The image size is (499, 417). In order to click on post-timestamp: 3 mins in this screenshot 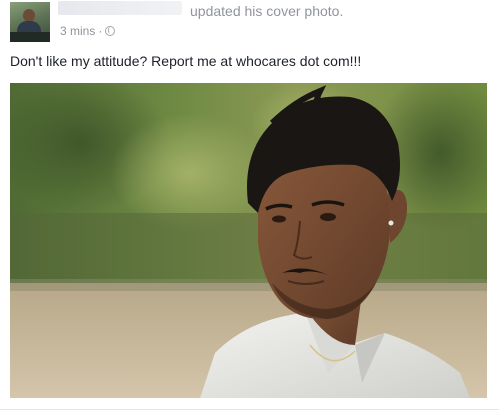, I will do `click(77, 31)`.